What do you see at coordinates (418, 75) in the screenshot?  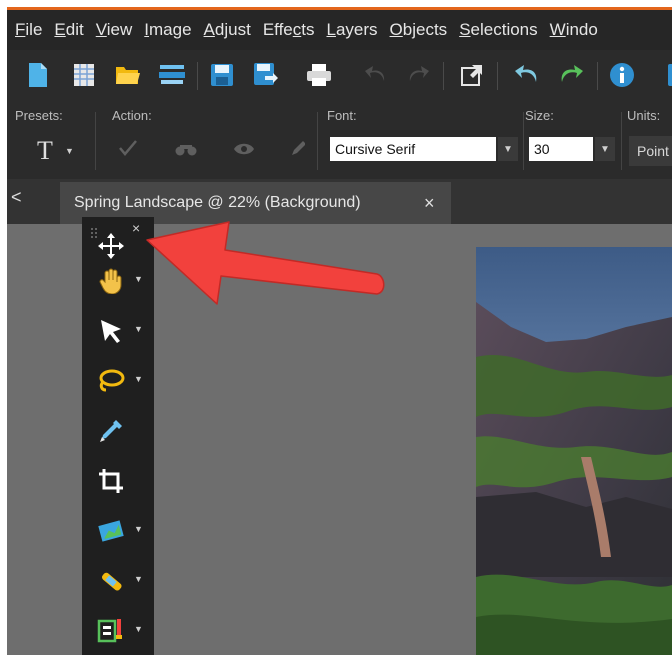 I see `redo-icon` at bounding box center [418, 75].